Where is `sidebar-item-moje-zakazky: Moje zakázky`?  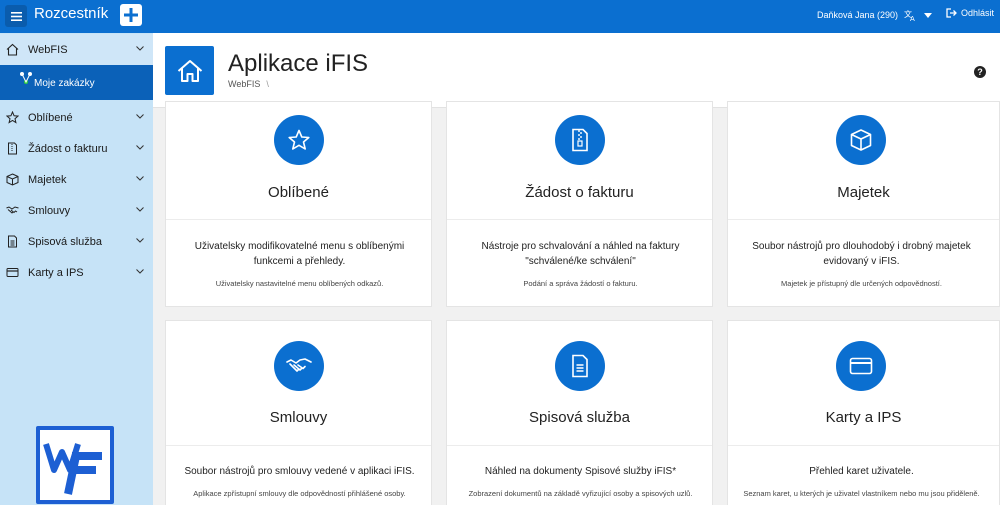
sidebar-item-moje-zakazky: Moje zakázky is located at coordinates (76, 82).